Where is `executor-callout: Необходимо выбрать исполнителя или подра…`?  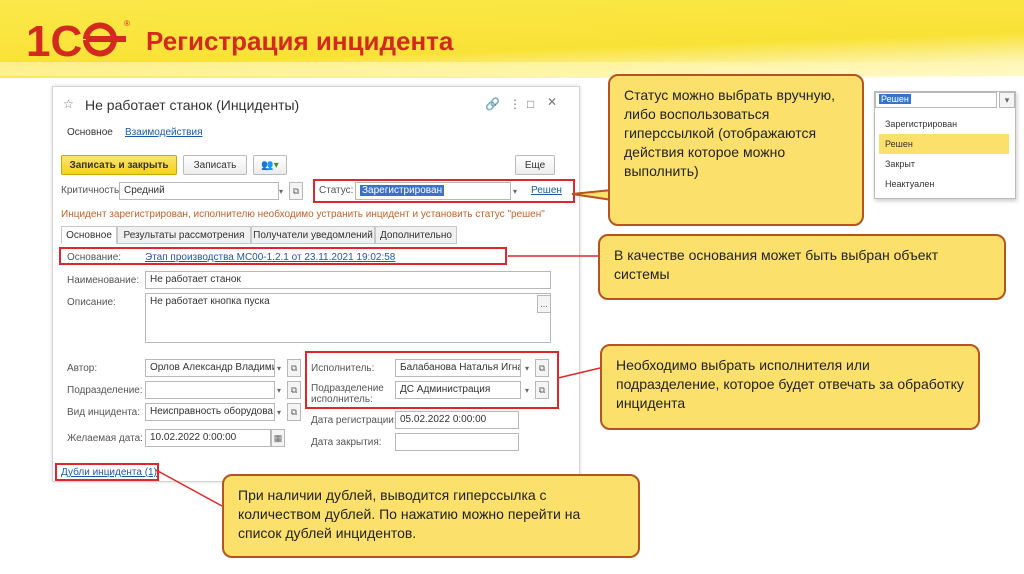 executor-callout: Необходимо выбрать исполнителя или подра… is located at coordinates (790, 387).